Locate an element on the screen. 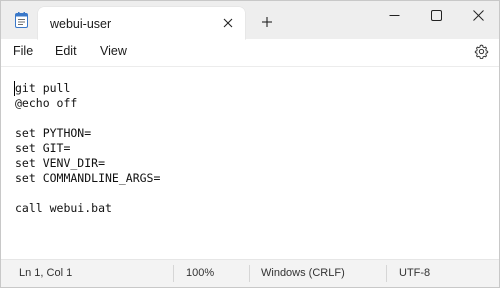 This screenshot has height=288, width=500. close-window-icon is located at coordinates (478, 15).